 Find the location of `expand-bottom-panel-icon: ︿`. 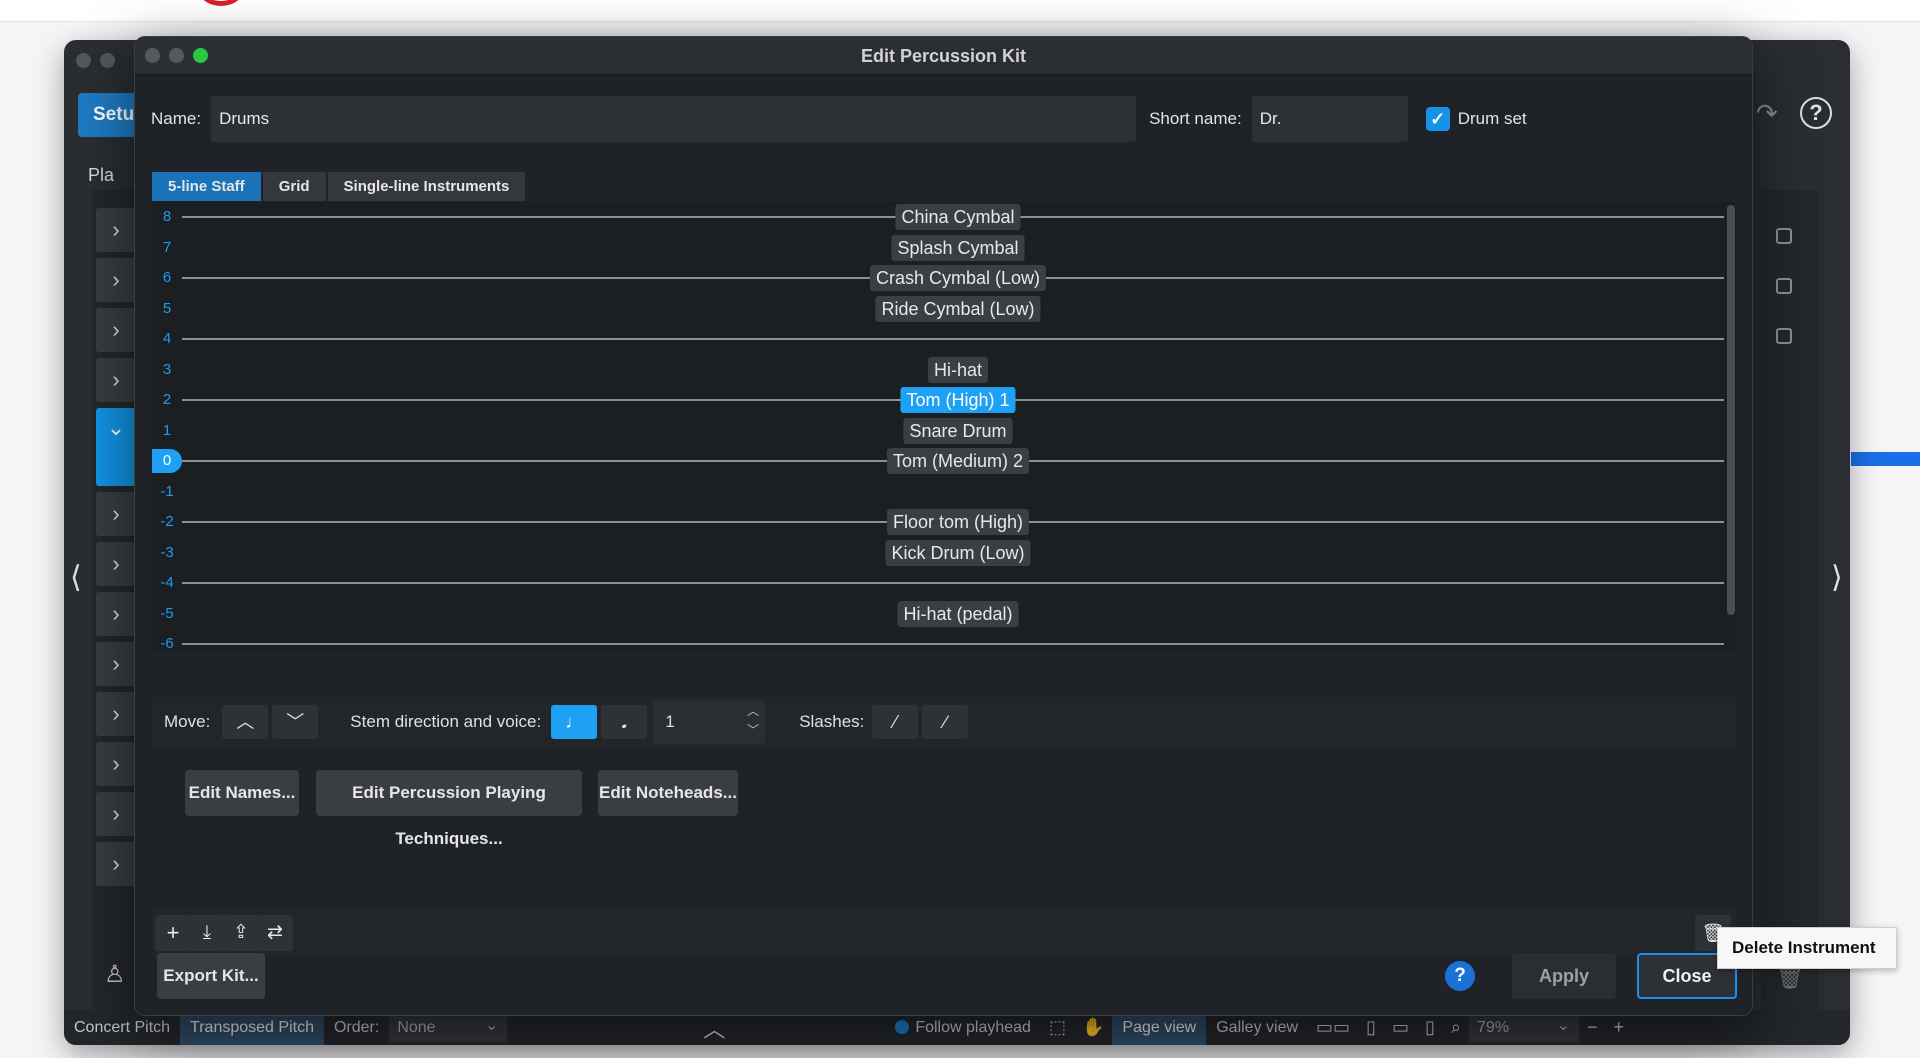

expand-bottom-panel-icon: ︿ is located at coordinates (714, 1028).